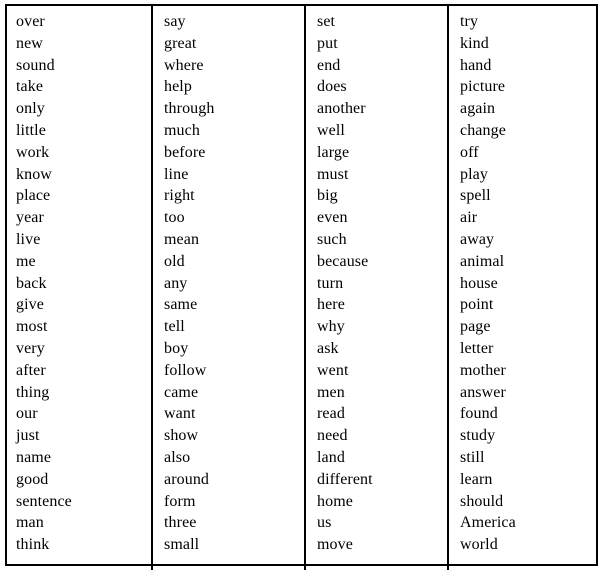 Image resolution: width=610 pixels, height=573 pixels. What do you see at coordinates (180, 43) in the screenshot?
I see `word-item: great` at bounding box center [180, 43].